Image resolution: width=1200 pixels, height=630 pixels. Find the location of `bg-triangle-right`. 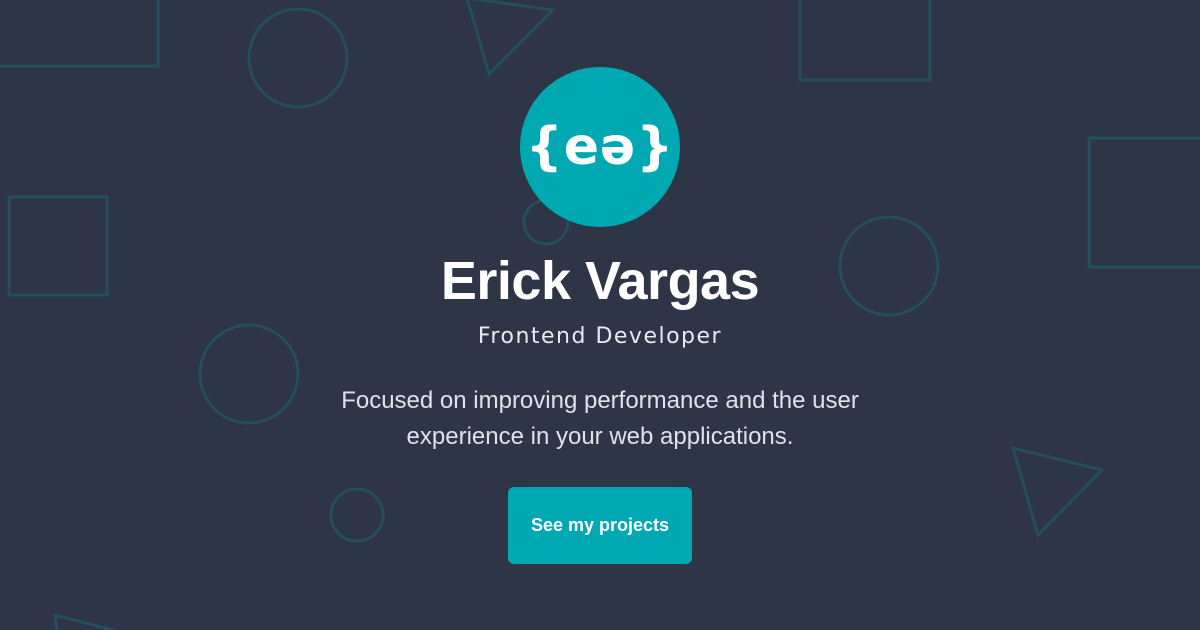

bg-triangle-right is located at coordinates (1057, 491).